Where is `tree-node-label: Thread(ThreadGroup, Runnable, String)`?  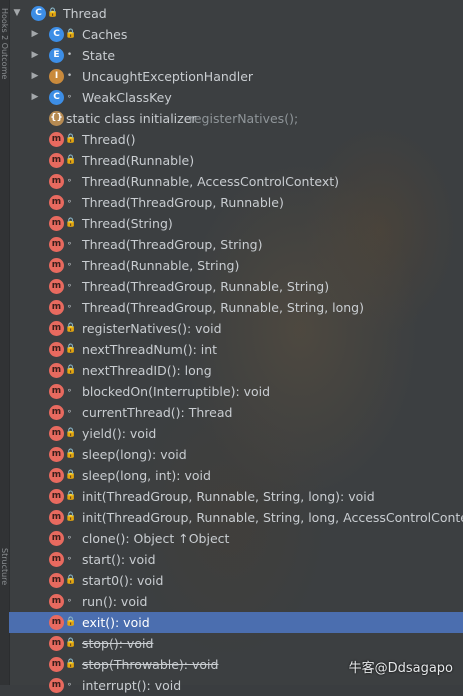 tree-node-label: Thread(ThreadGroup, Runnable, String) is located at coordinates (206, 286).